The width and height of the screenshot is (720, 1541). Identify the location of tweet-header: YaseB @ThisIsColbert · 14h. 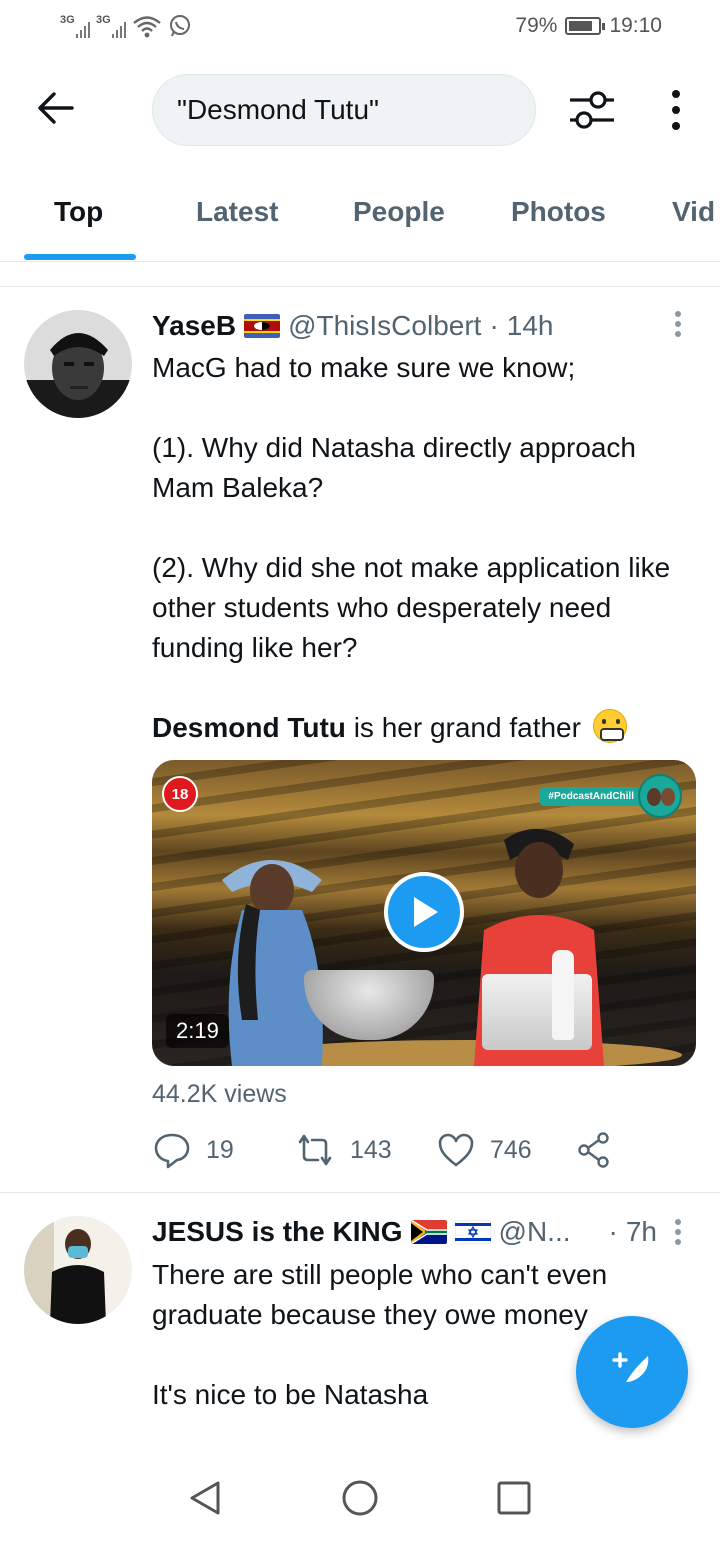
(353, 326).